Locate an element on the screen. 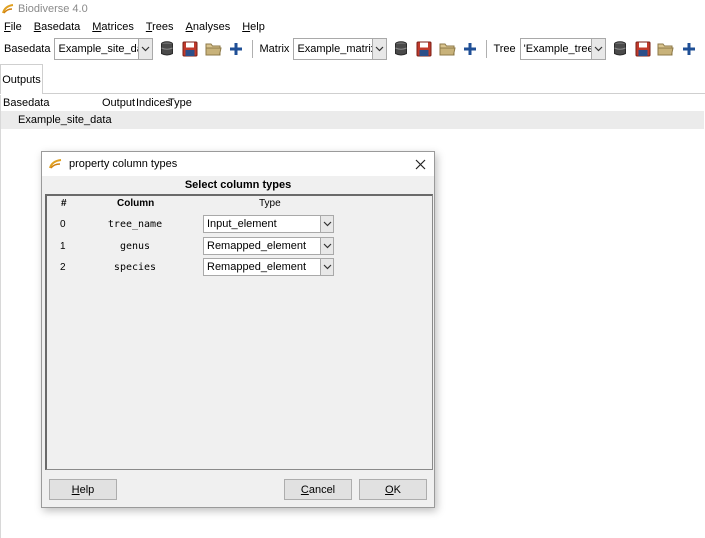 Image resolution: width=705 pixels, height=538 pixels. cancel-button: Cancel is located at coordinates (318, 489).